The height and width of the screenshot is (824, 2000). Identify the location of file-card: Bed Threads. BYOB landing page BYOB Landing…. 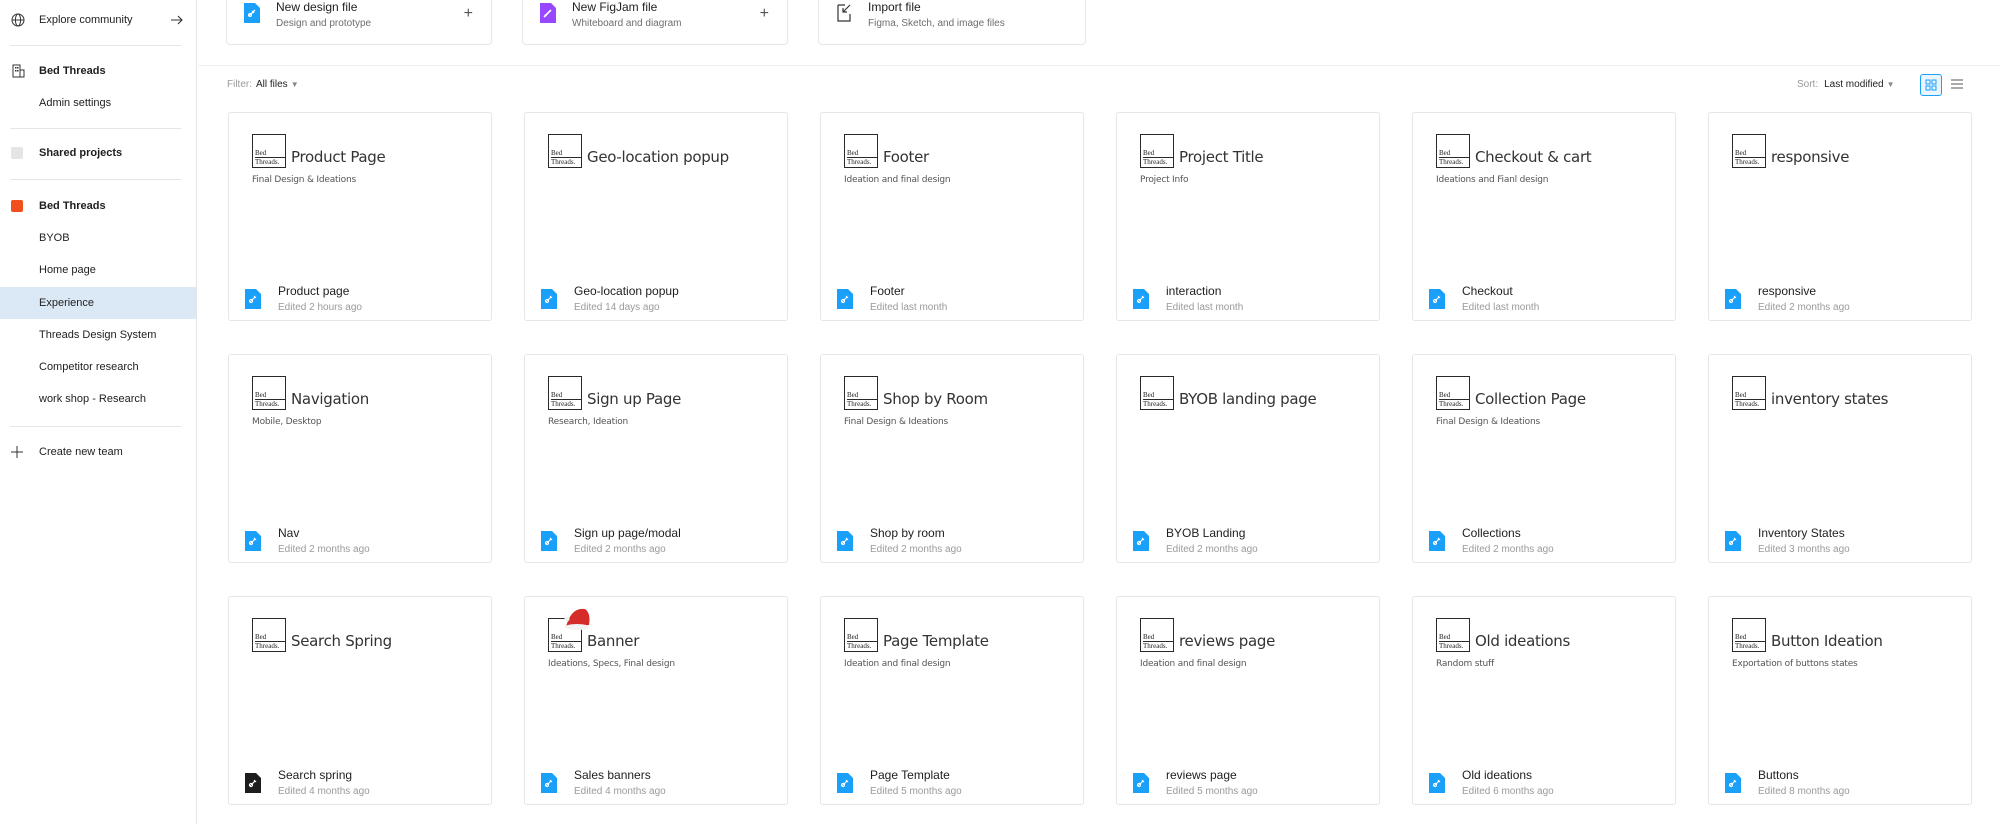
(1248, 458).